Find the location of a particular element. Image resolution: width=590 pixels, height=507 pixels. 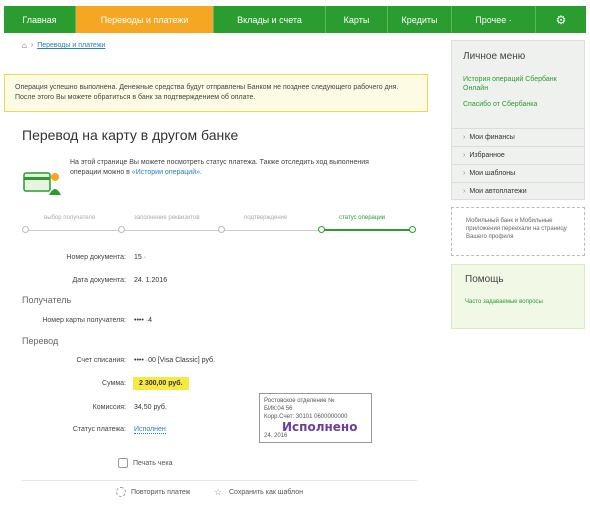

personal-menu-title: Личное меню is located at coordinates (494, 56).